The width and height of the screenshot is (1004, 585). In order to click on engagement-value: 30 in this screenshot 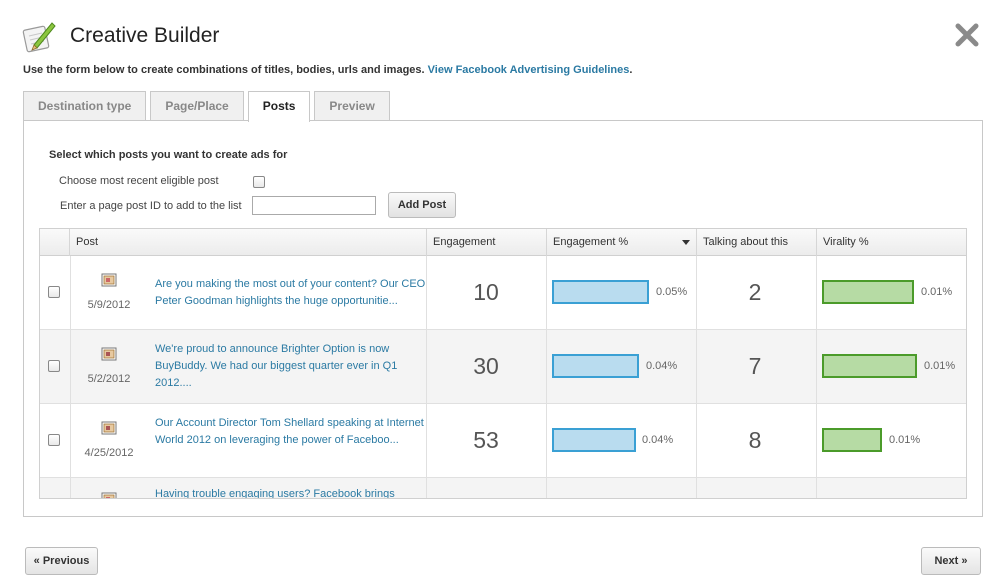, I will do `click(486, 366)`.